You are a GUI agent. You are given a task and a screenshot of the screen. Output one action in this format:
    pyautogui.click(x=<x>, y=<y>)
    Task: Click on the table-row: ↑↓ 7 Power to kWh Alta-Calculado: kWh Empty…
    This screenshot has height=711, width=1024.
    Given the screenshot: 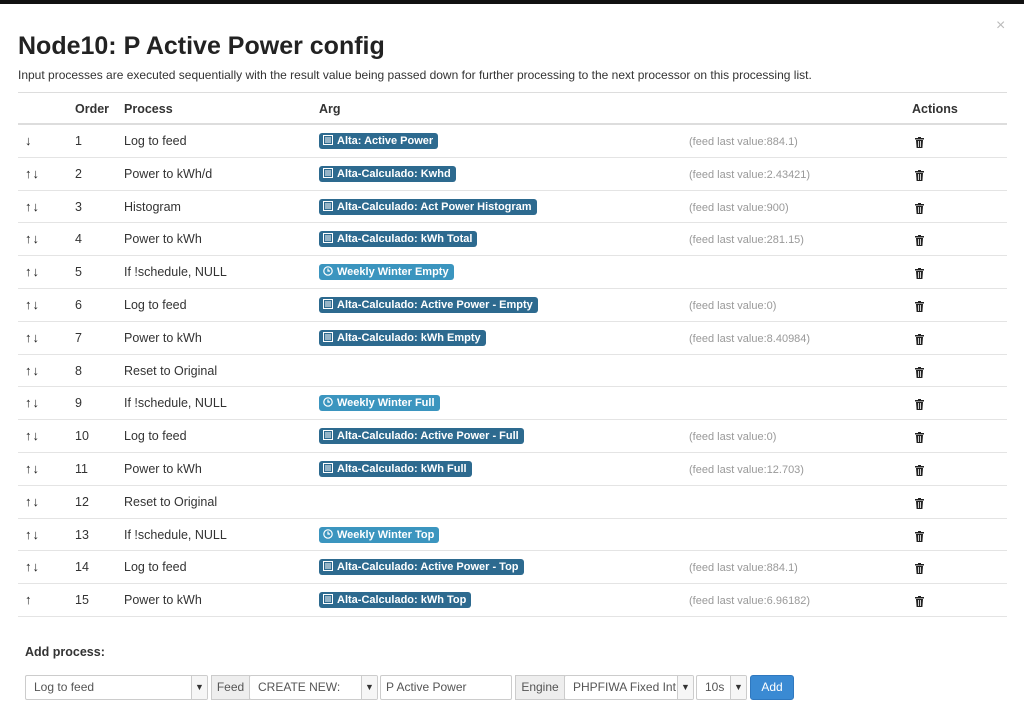 What is the action you would take?
    pyautogui.click(x=512, y=338)
    